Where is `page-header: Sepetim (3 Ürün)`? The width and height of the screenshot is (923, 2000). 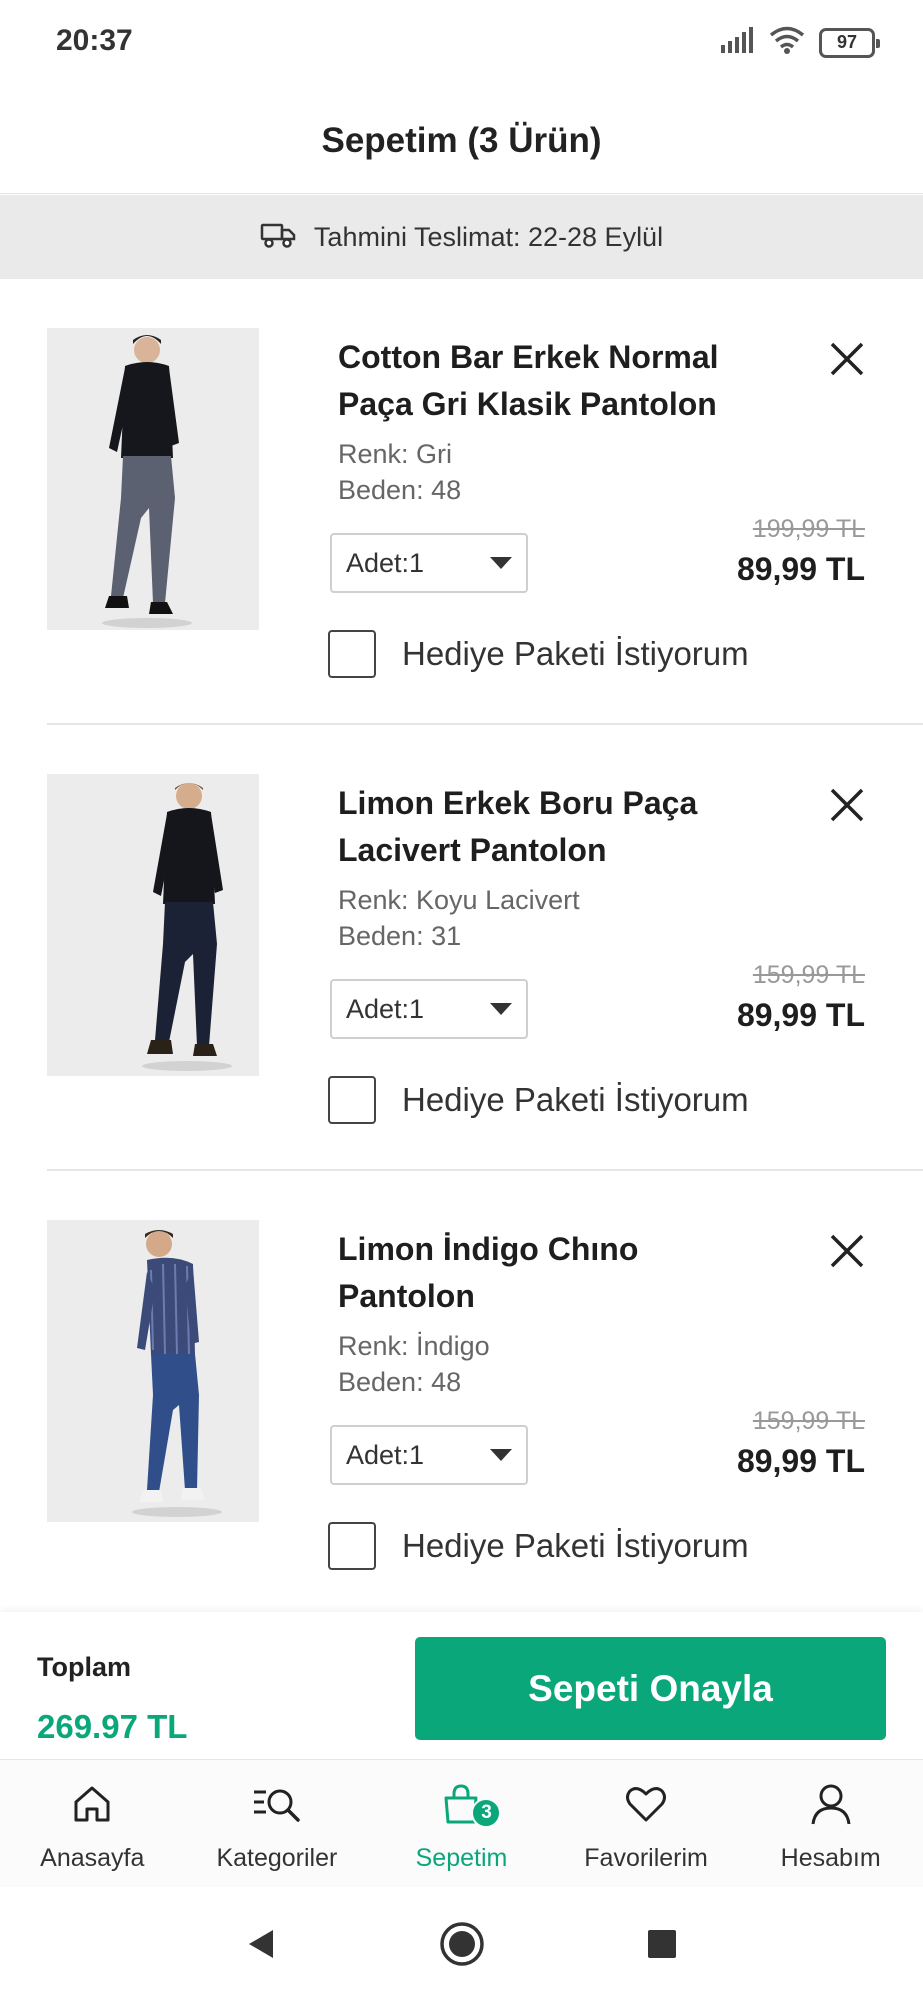
page-header: Sepetim (3 Ürün) is located at coordinates (461, 141).